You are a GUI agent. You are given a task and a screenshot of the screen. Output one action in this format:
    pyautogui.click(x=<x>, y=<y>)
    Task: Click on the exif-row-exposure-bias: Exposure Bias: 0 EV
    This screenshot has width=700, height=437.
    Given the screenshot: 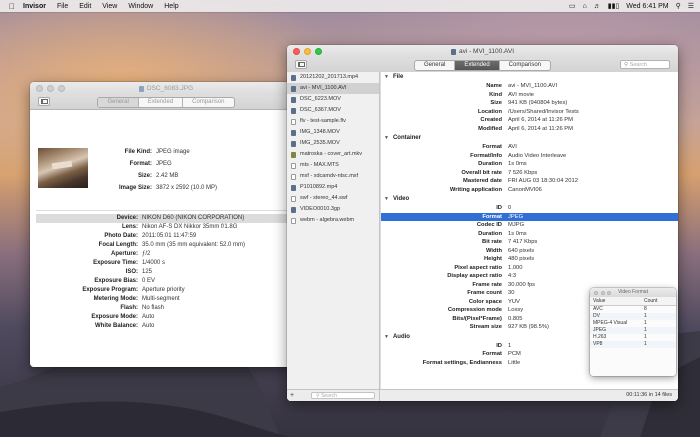 What is the action you would take?
    pyautogui.click(x=166, y=281)
    